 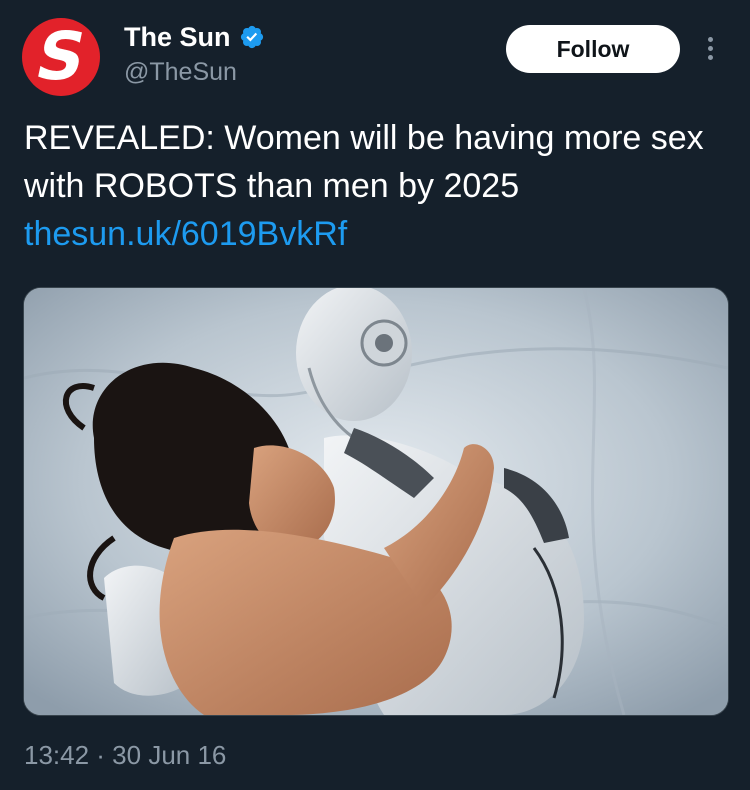 What do you see at coordinates (251, 37) in the screenshot?
I see `verified-badge-icon` at bounding box center [251, 37].